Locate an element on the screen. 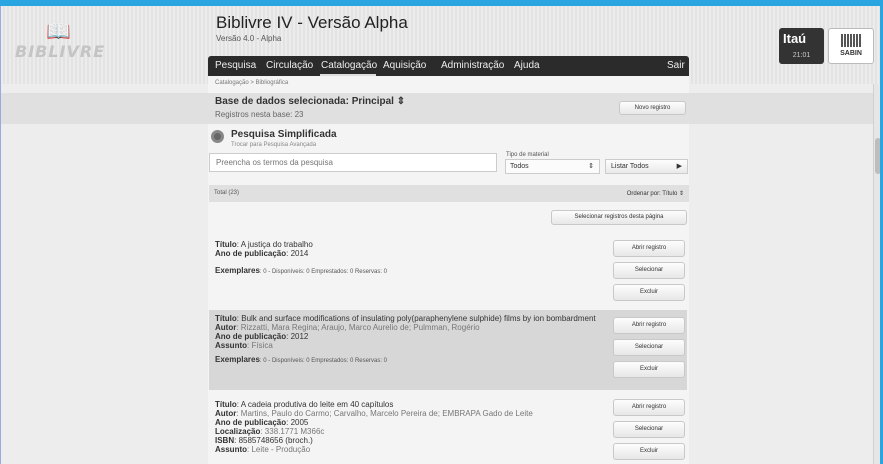 The image size is (883, 464). menu-administracao: Administração is located at coordinates (472, 65).